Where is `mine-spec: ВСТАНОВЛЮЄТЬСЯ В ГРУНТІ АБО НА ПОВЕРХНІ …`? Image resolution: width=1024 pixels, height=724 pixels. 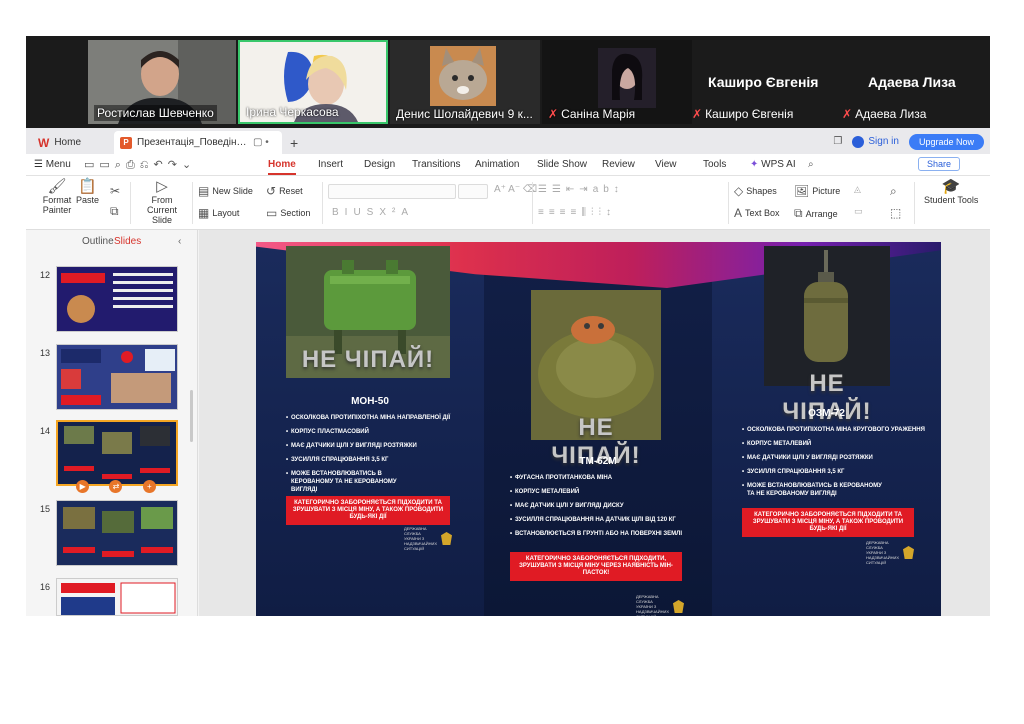
mine-spec: ВСТАНОВЛЮЄТЬСЯ В ГРУНТІ АБО НА ПОВЕРХНІ … is located at coordinates (605, 534).